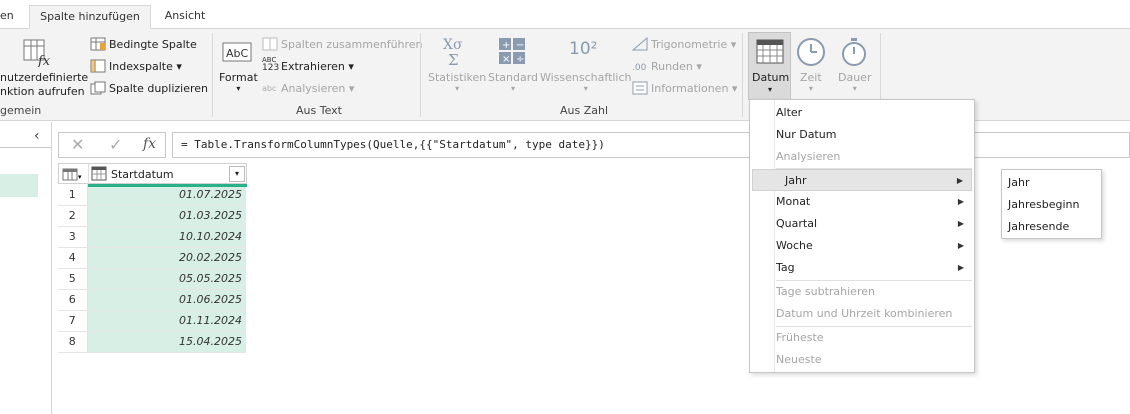 The width and height of the screenshot is (1130, 414). What do you see at coordinates (874, 314) in the screenshot?
I see `menu-item-combine-date-time: Datum und Uhrzeit kombinieren` at bounding box center [874, 314].